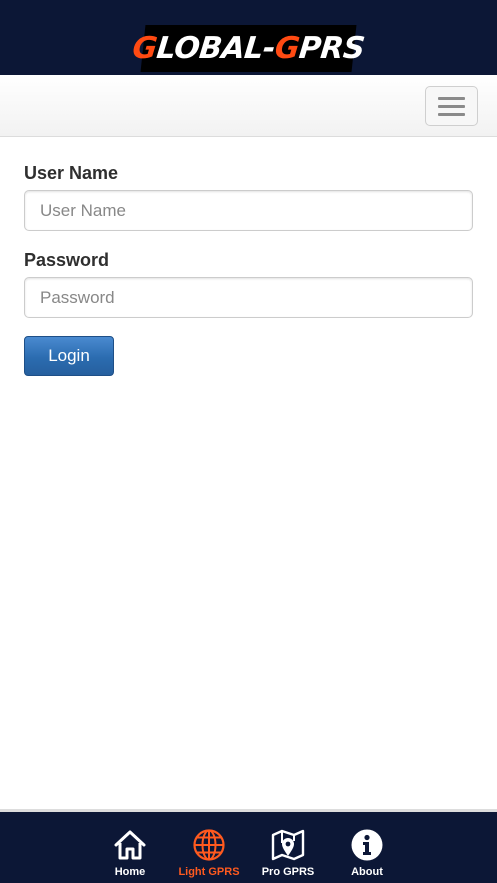  I want to click on global-gprs-logo: G LOBAL- G PRS, so click(248, 48).